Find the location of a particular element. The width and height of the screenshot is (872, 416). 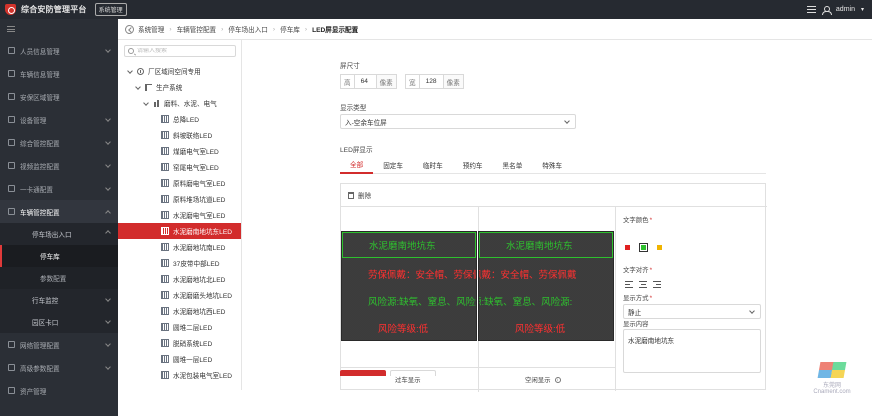

sidebar-item-label: 视频监控配置 is located at coordinates (40, 167).